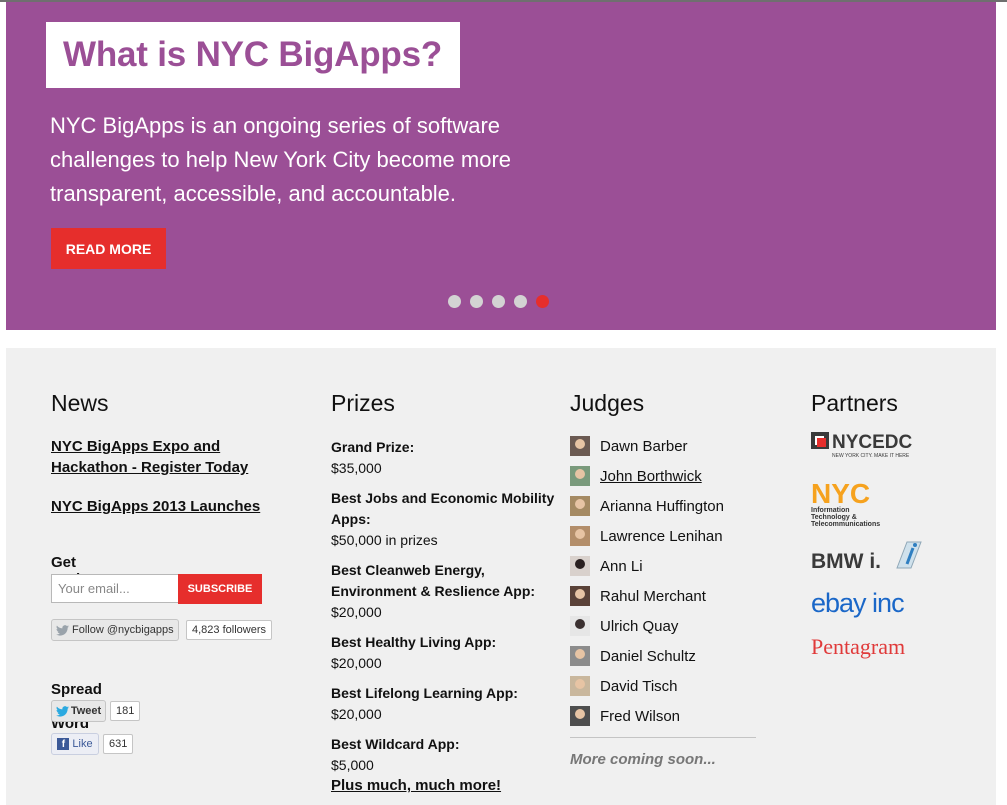 This screenshot has height=805, width=1007. Describe the element at coordinates (639, 686) in the screenshot. I see `judge-name: David Tisch` at that location.